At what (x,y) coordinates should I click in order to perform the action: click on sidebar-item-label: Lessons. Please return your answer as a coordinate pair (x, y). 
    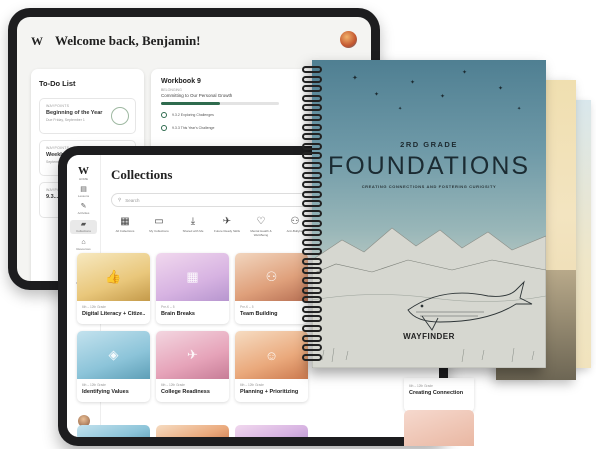
    Looking at the image, I should click on (83, 196).